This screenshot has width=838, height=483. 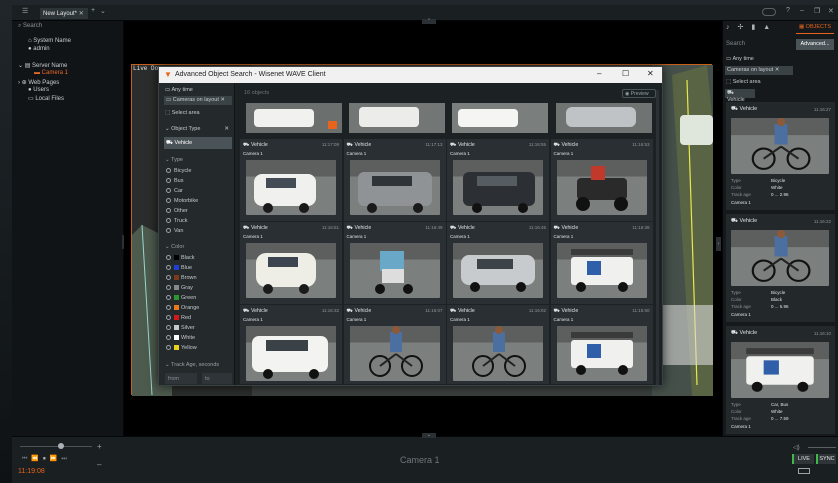 I want to click on color-option: Yellow, so click(x=181, y=348).